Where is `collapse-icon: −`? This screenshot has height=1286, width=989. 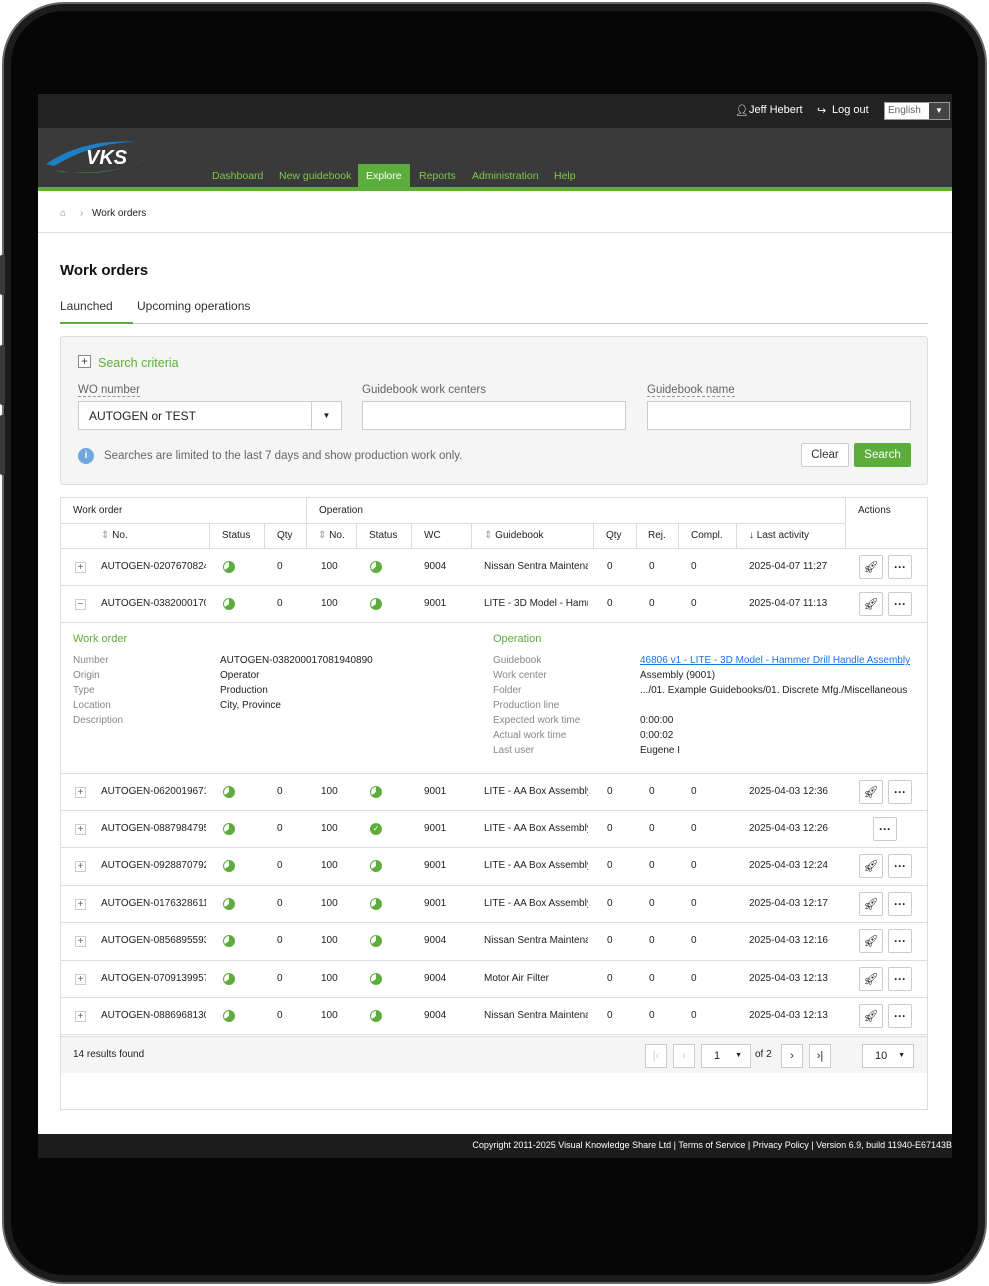
collapse-icon: − is located at coordinates (80, 604).